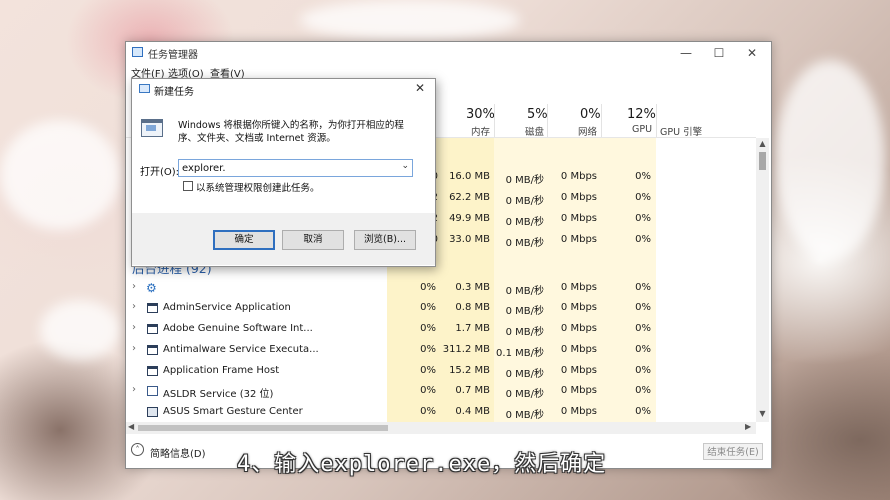  Describe the element at coordinates (151, 288) in the screenshot. I see `gear-icon: ⚙` at that location.